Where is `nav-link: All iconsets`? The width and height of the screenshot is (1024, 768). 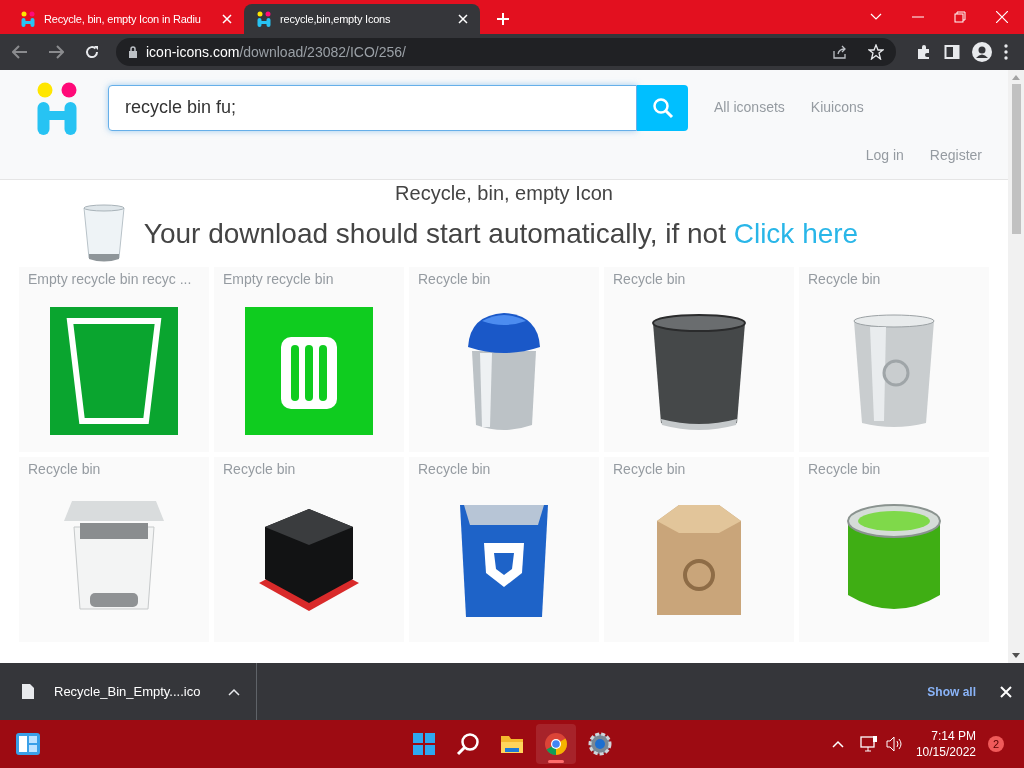 nav-link: All iconsets is located at coordinates (749, 107).